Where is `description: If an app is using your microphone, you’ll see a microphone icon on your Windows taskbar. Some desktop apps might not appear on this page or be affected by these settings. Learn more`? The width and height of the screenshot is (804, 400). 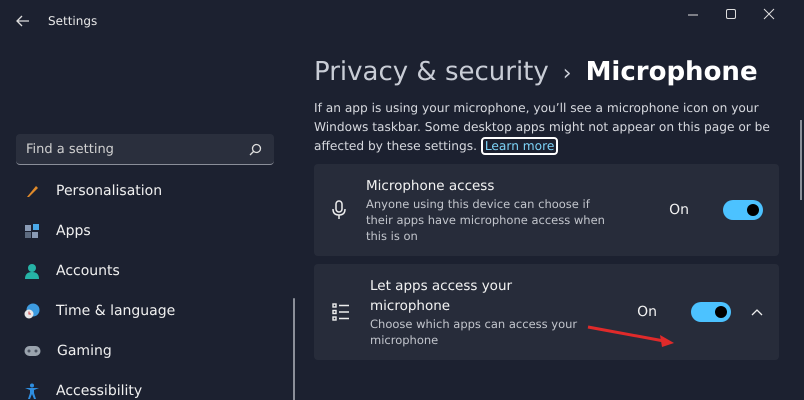 description: If an app is using your microphone, you’ll see a microphone icon on your Windows taskbar. Some desktop apps might not appear on this page or be affected by these settings. Learn more is located at coordinates (542, 128).